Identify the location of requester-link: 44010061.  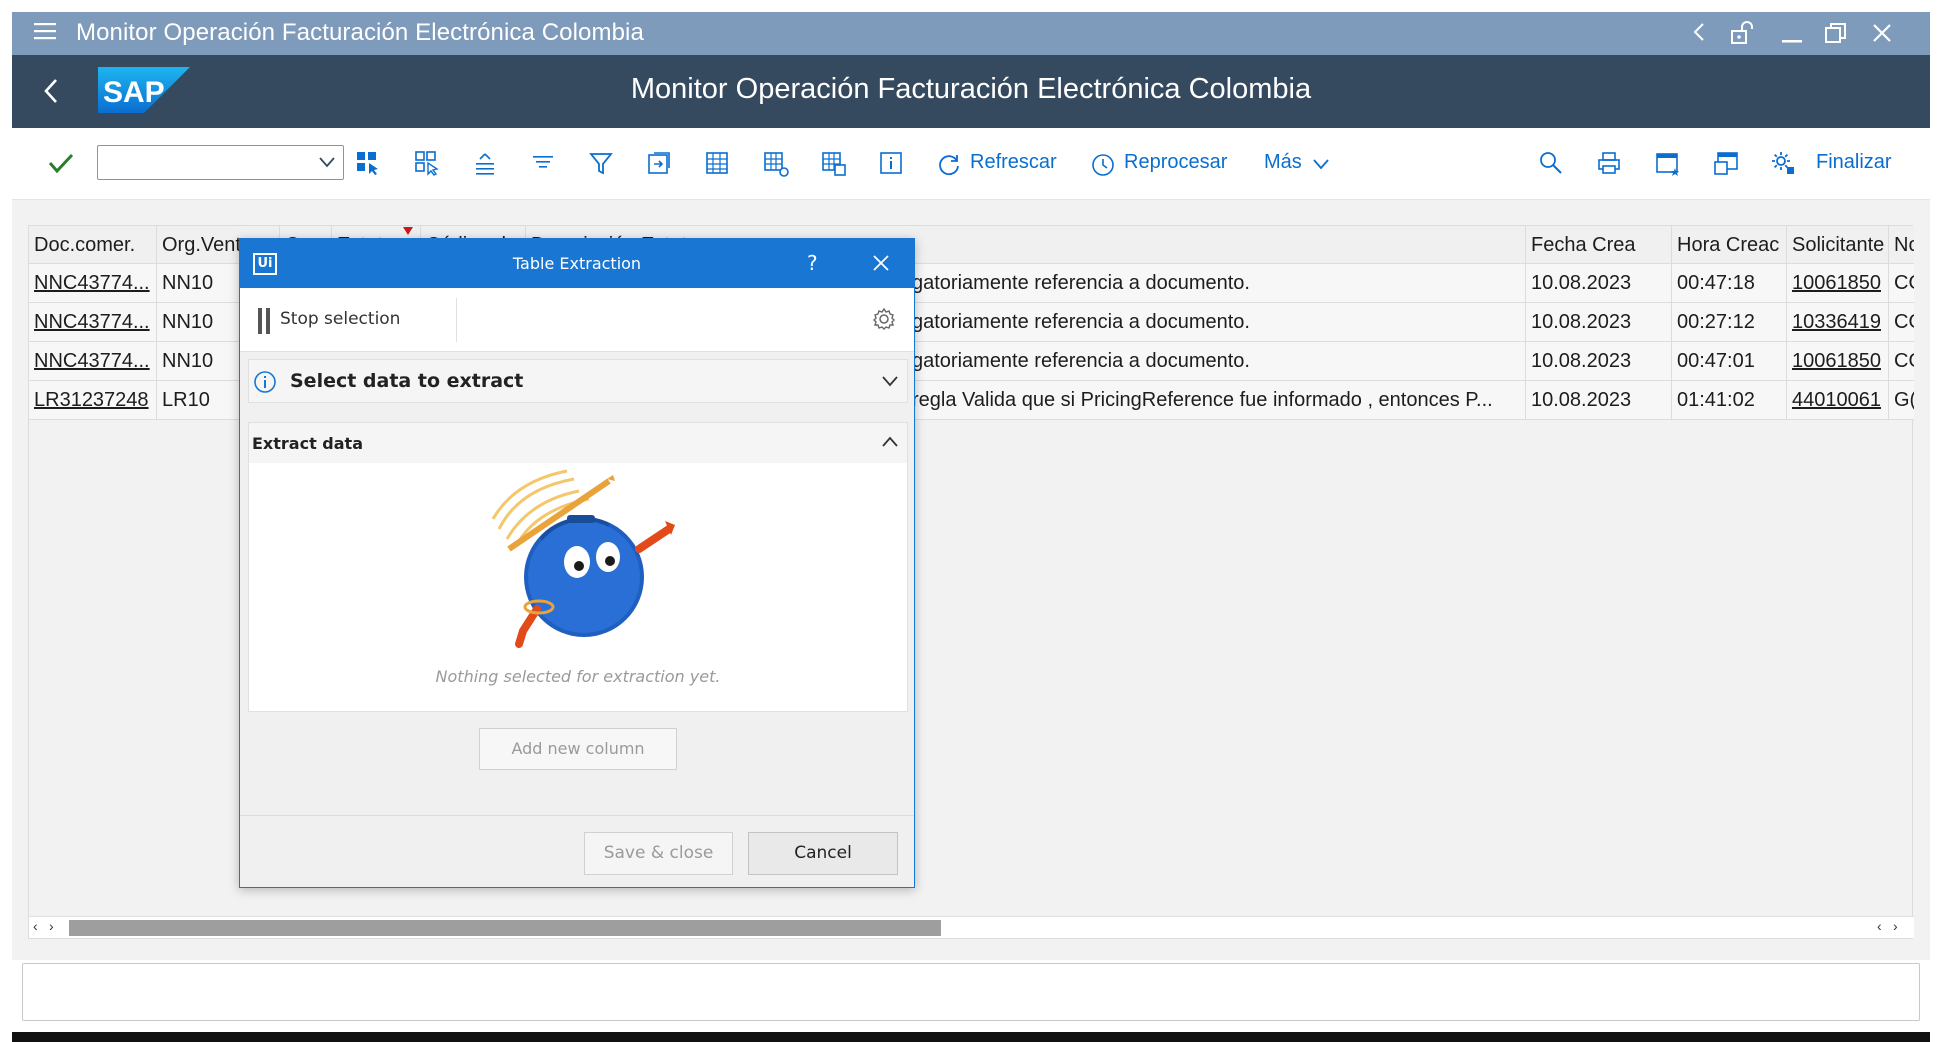
(1838, 400).